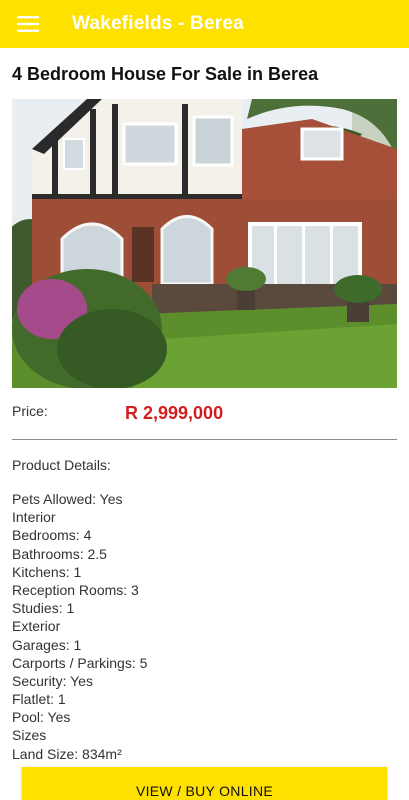  I want to click on detail-land-size: Land Size: 834m², so click(67, 753).